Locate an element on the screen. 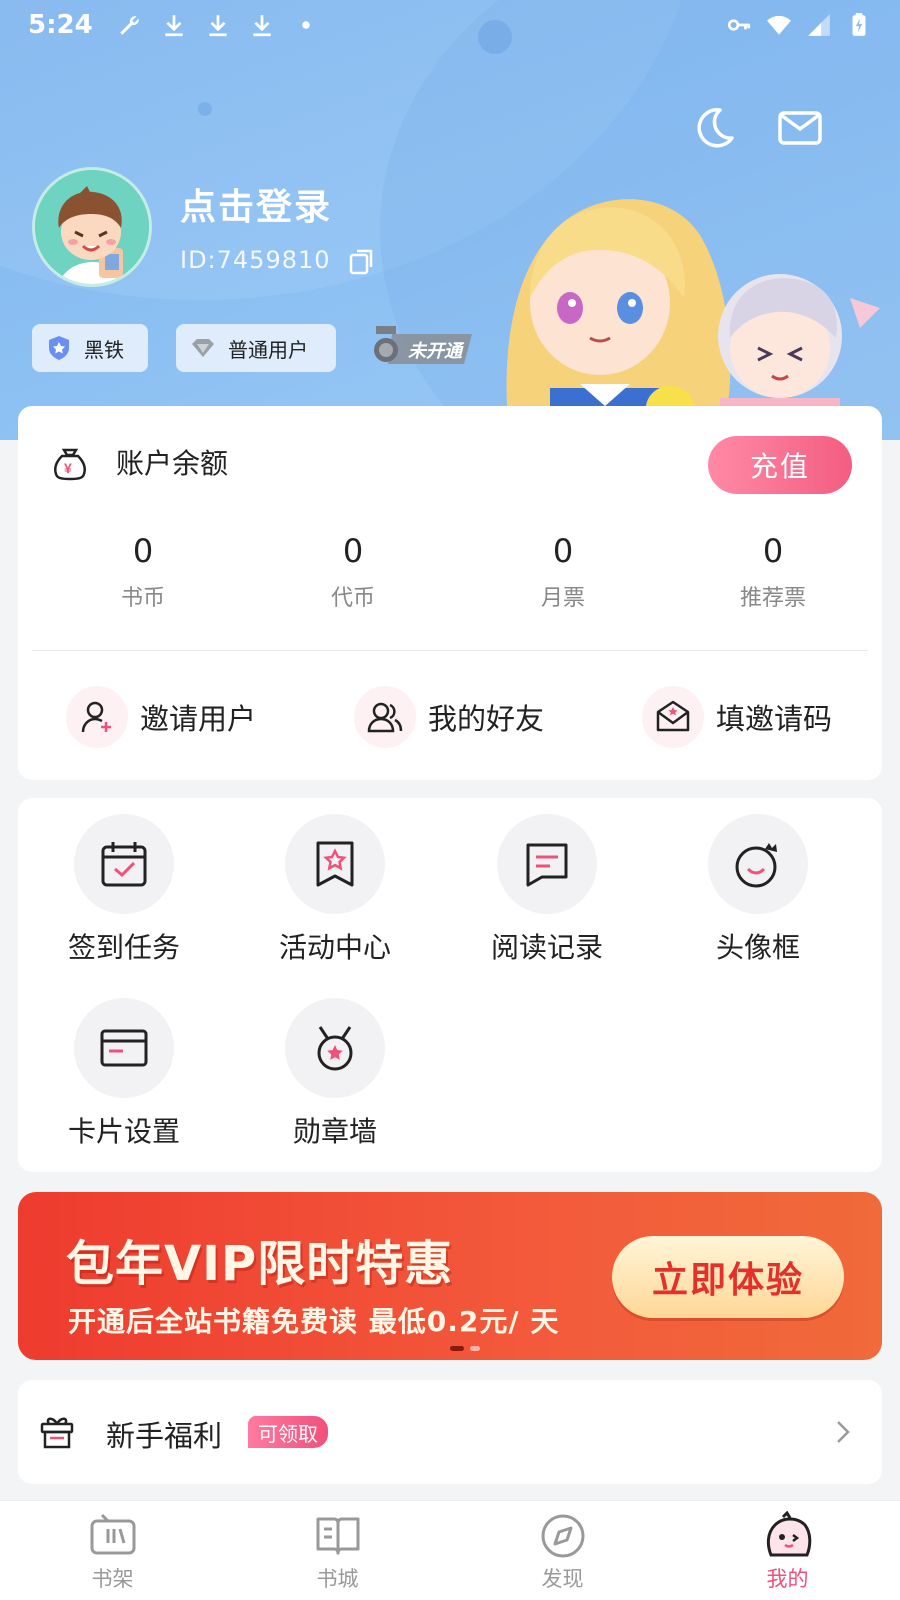 The height and width of the screenshot is (1600, 900). stat-monthly-tickets: 0 月票 is located at coordinates (563, 572).